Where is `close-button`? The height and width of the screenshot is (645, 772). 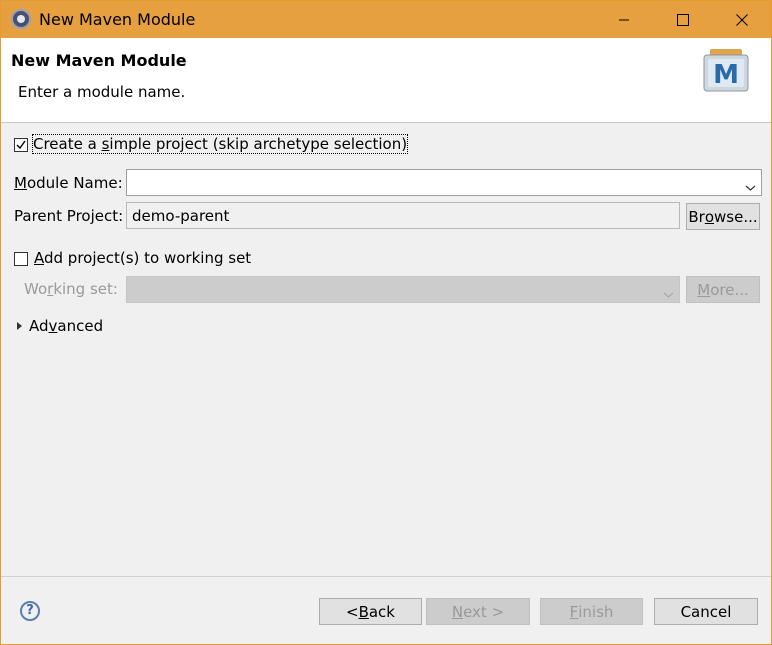 close-button is located at coordinates (742, 19).